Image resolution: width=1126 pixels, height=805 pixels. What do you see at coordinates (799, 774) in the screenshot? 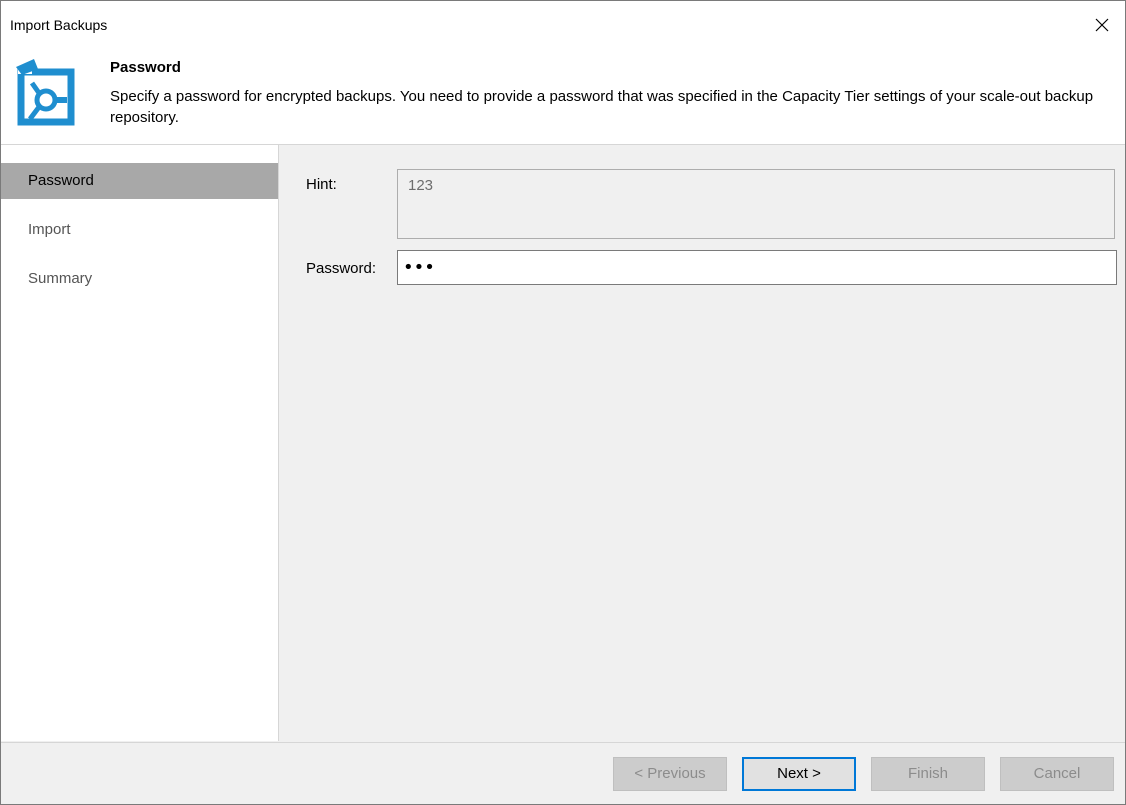
I see `next-button: Next >` at bounding box center [799, 774].